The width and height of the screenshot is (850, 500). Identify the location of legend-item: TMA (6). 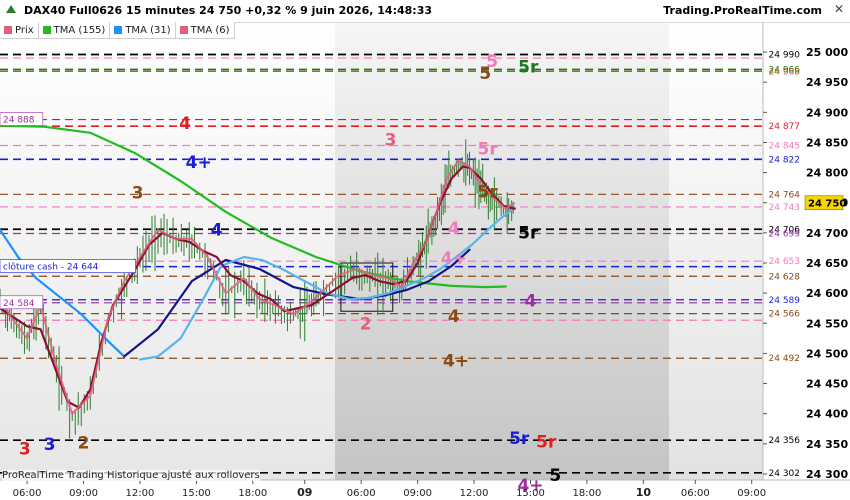
(205, 30).